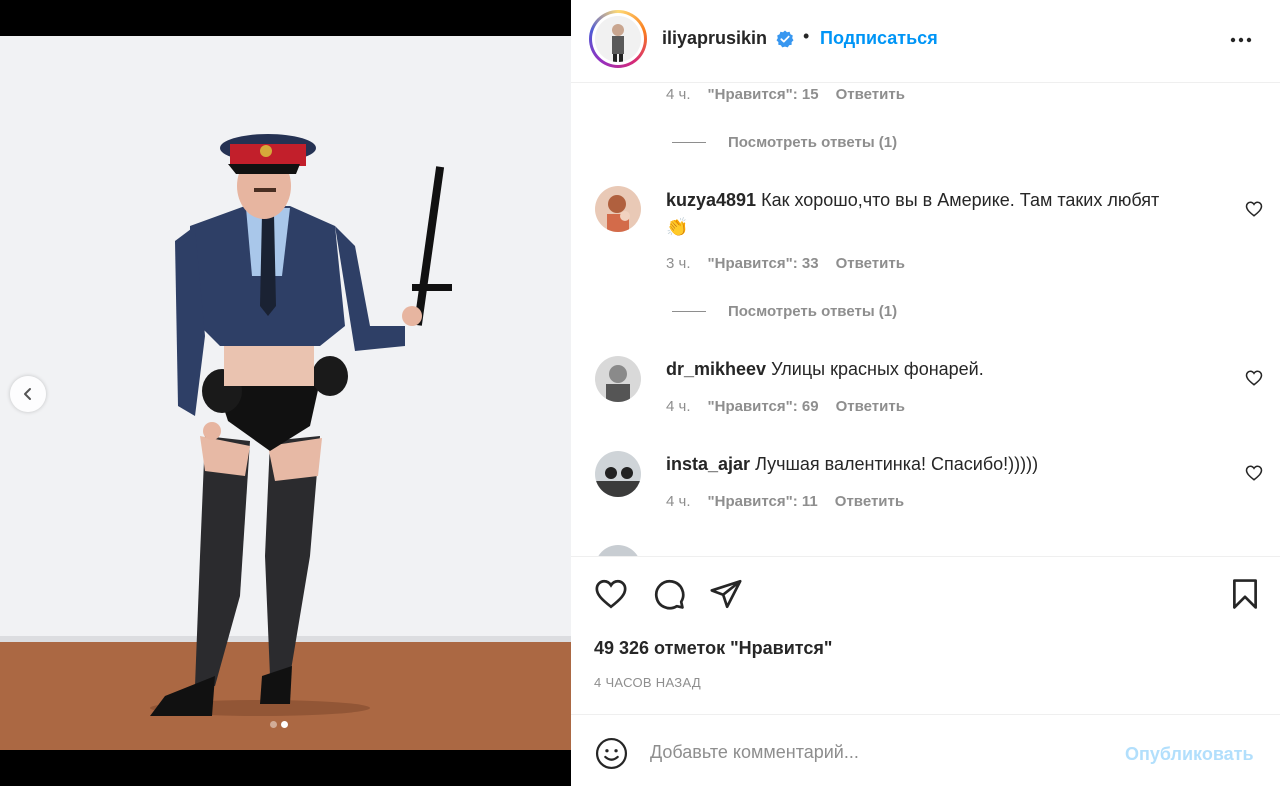 Image resolution: width=1280 pixels, height=786 pixels. I want to click on clap-emoji: 👏, so click(677, 227).